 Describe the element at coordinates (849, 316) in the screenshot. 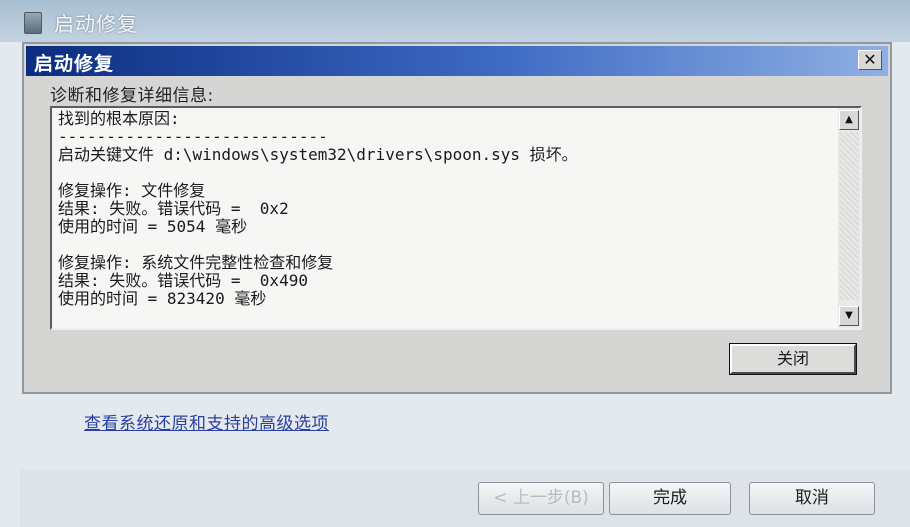

I see `scroll-down-arrow-icon: ▼` at that location.